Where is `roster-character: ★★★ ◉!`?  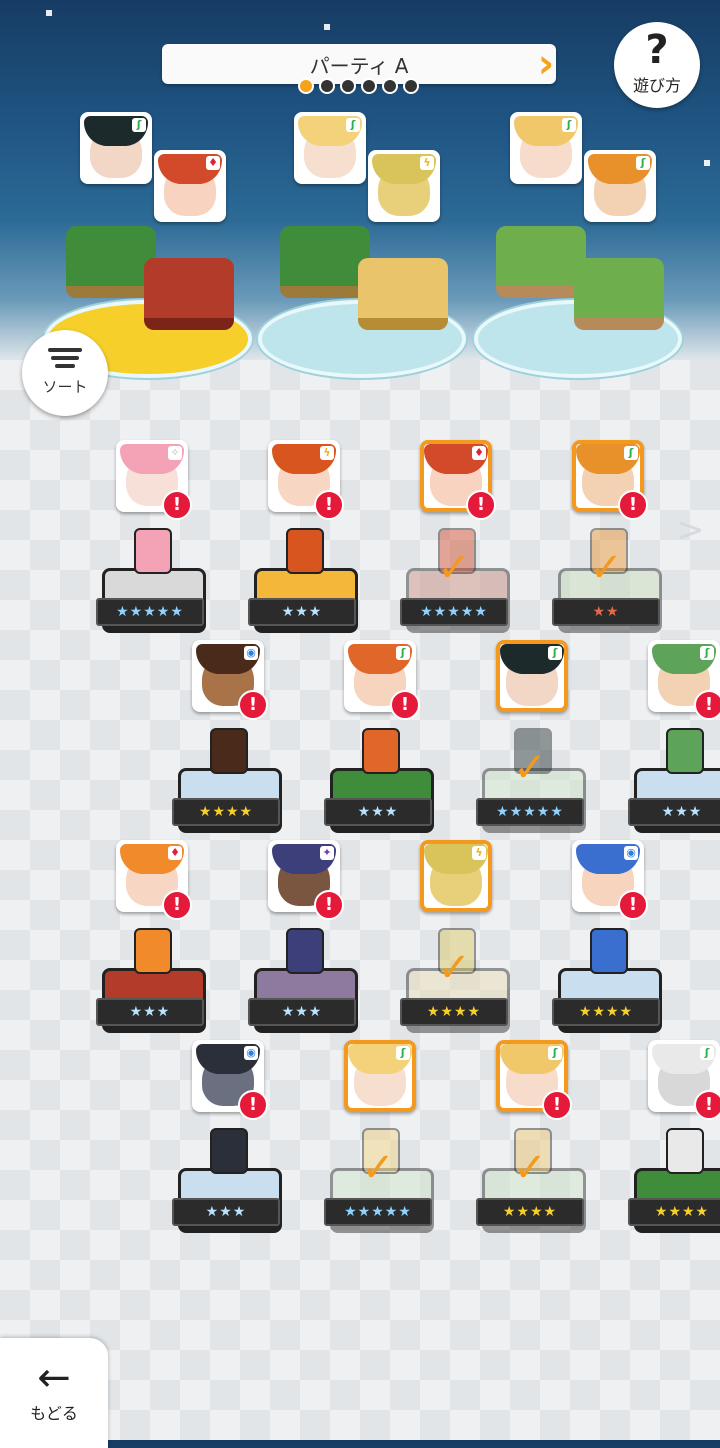 roster-character: ★★★ ◉! is located at coordinates (227, 1145).